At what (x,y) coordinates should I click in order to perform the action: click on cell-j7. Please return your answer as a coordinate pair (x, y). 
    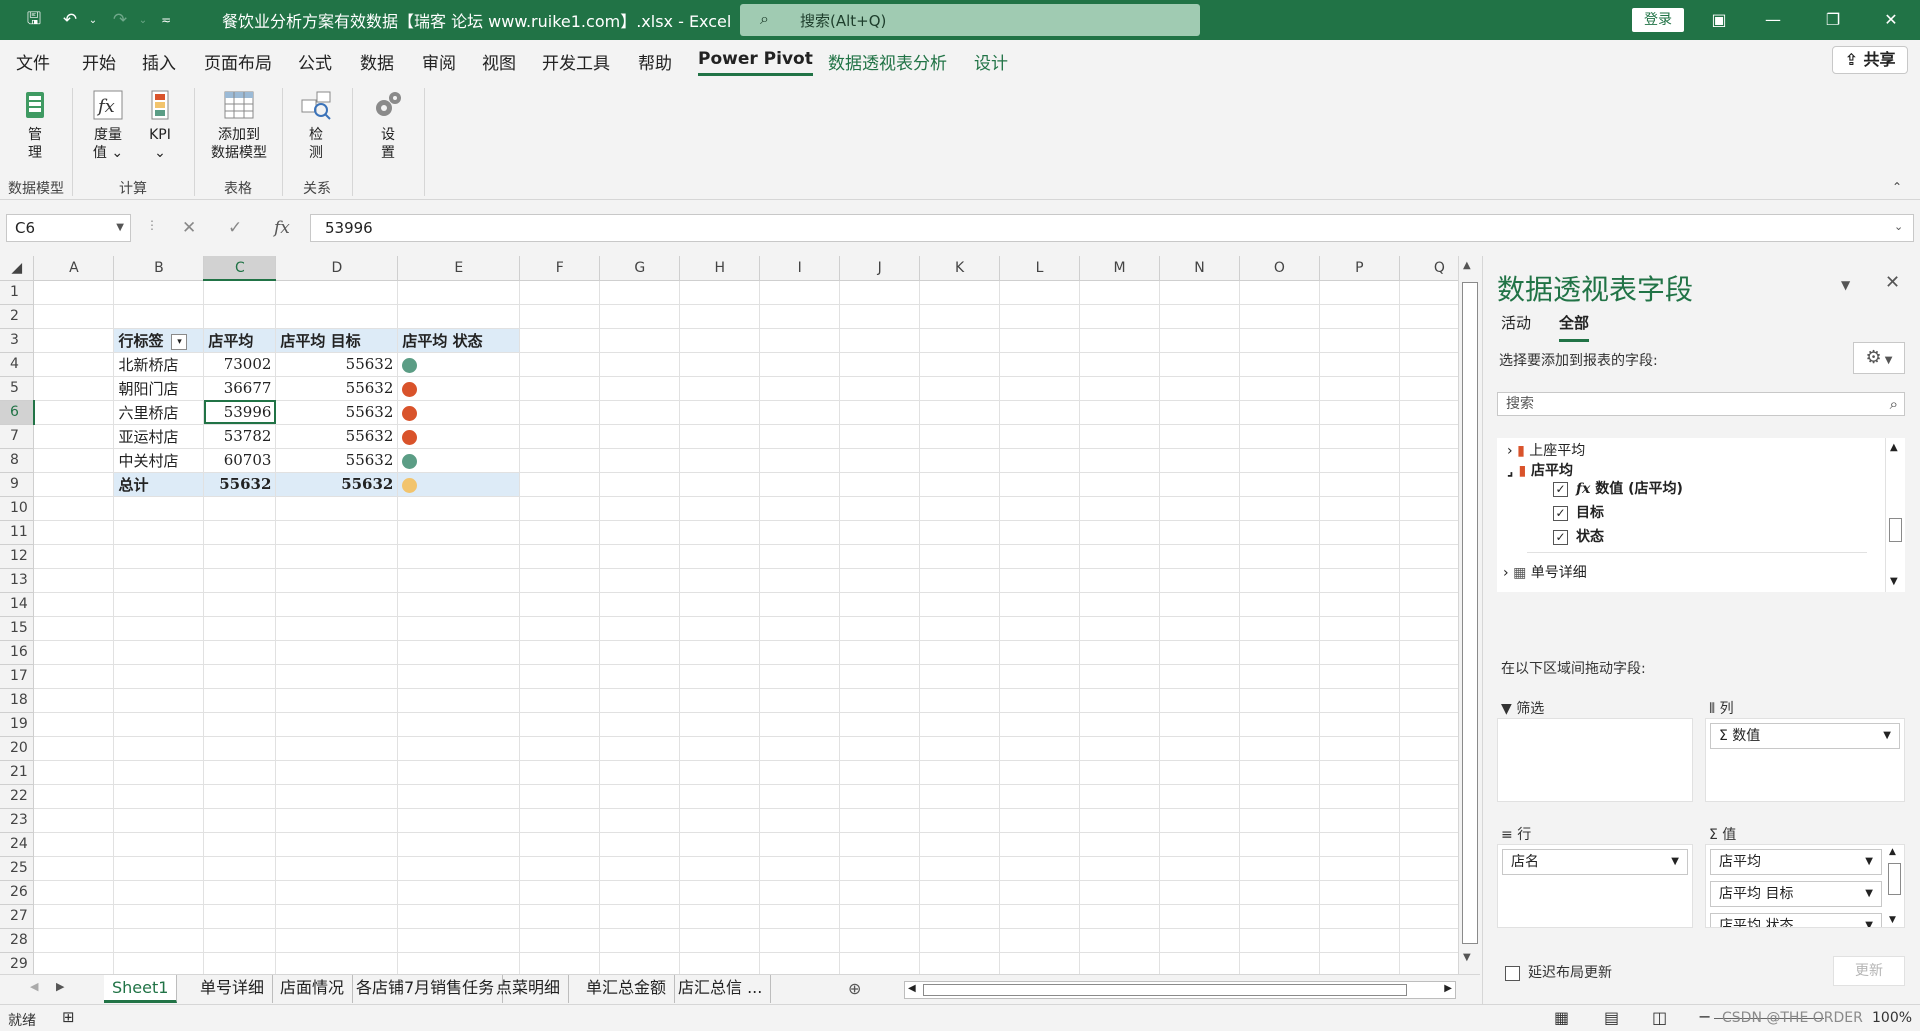
    Looking at the image, I should click on (880, 436).